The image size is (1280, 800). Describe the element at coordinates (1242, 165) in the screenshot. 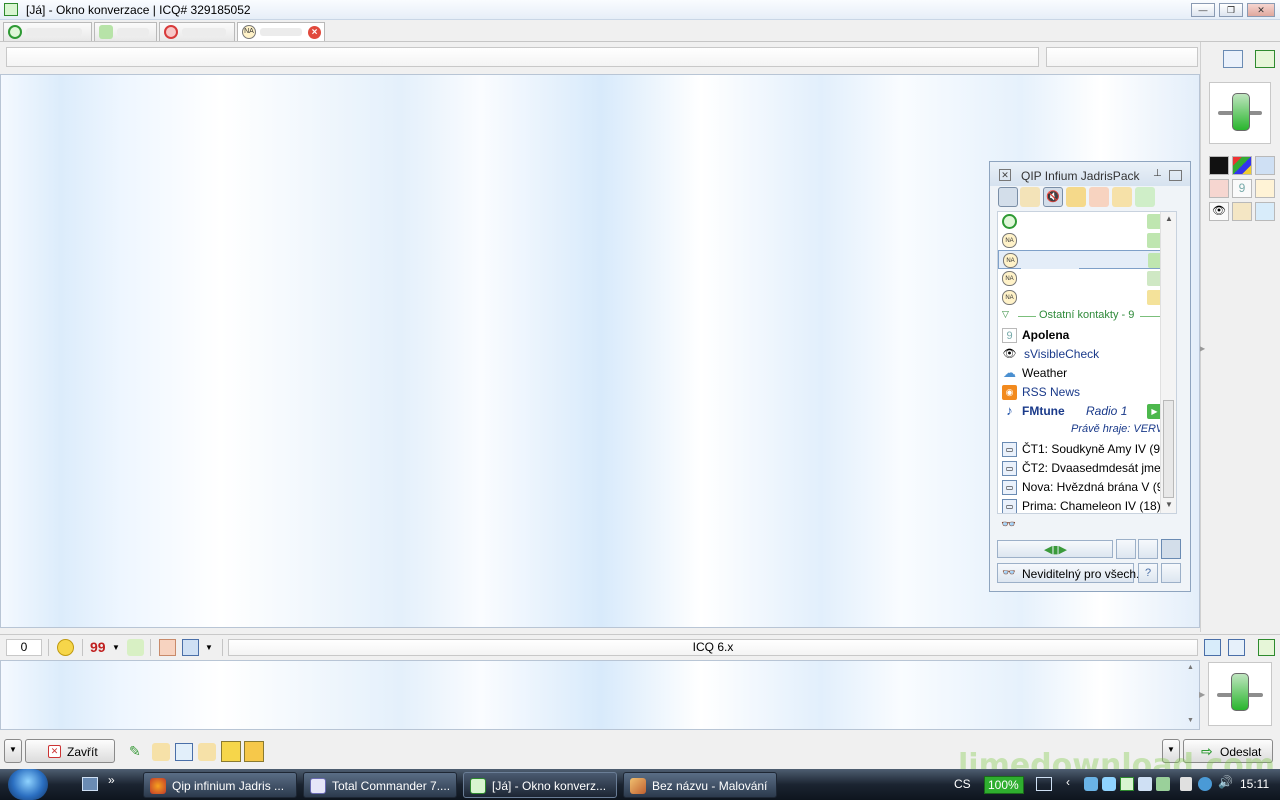

I see `color-palette-icon` at that location.